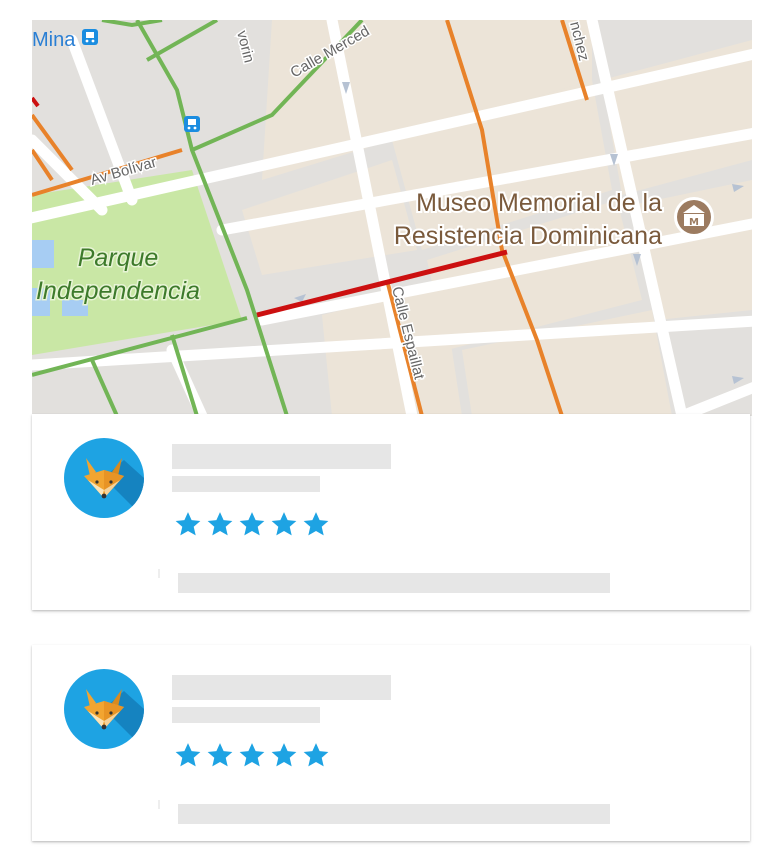 The height and width of the screenshot is (864, 776). What do you see at coordinates (118, 258) in the screenshot?
I see `parque-label-line1: Parque` at bounding box center [118, 258].